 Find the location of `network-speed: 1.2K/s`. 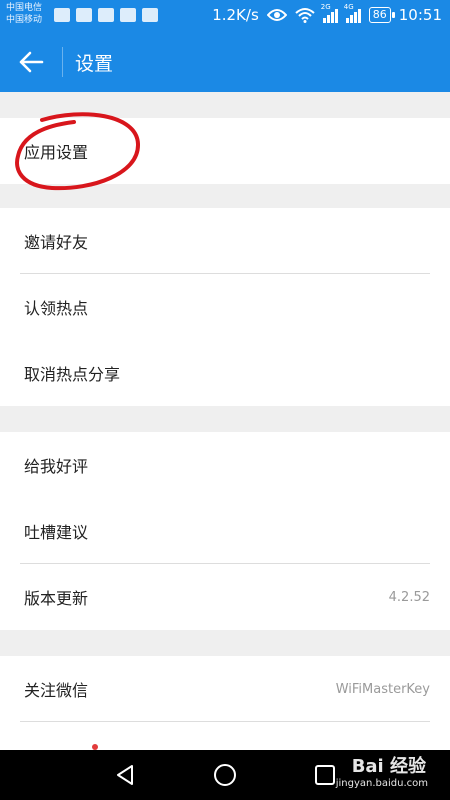

network-speed: 1.2K/s is located at coordinates (235, 15).